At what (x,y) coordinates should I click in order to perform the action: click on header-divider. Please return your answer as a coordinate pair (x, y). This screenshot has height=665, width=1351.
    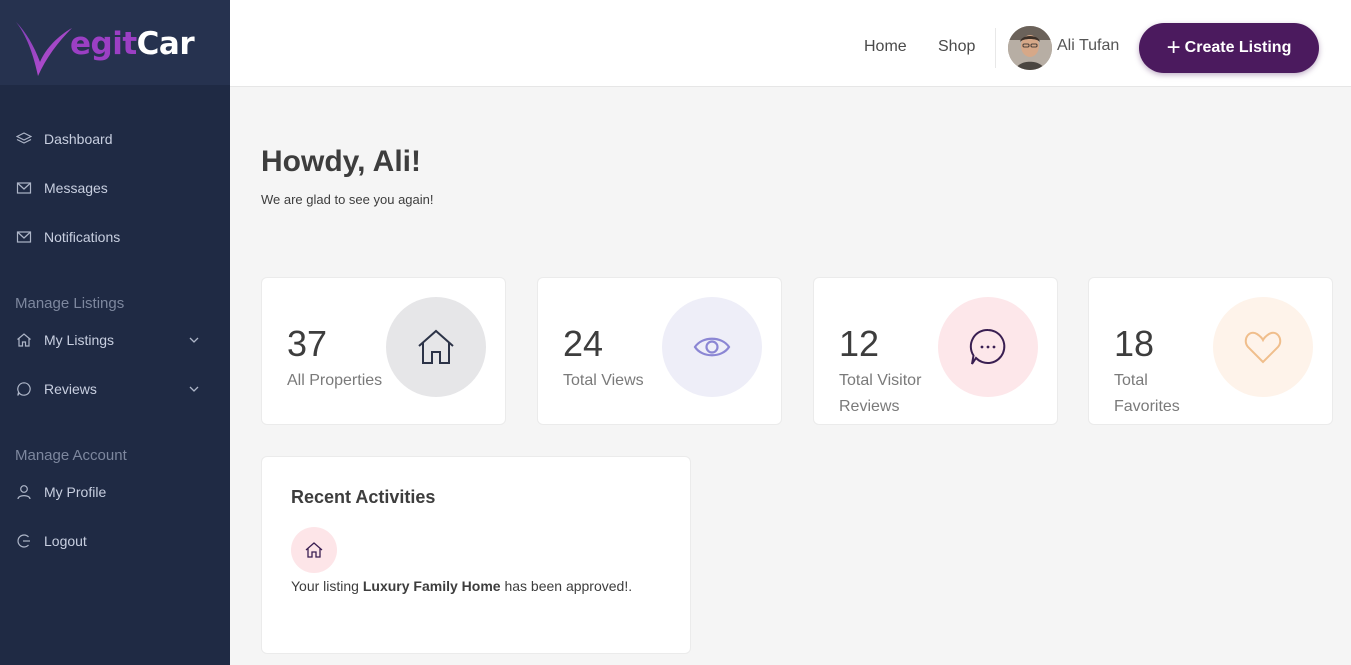
    Looking at the image, I should click on (995, 48).